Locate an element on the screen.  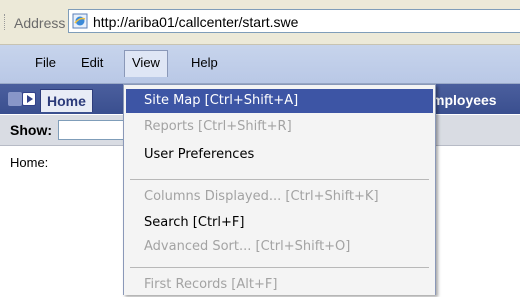
menu-item-user-preferences: User Preferences is located at coordinates (279, 155).